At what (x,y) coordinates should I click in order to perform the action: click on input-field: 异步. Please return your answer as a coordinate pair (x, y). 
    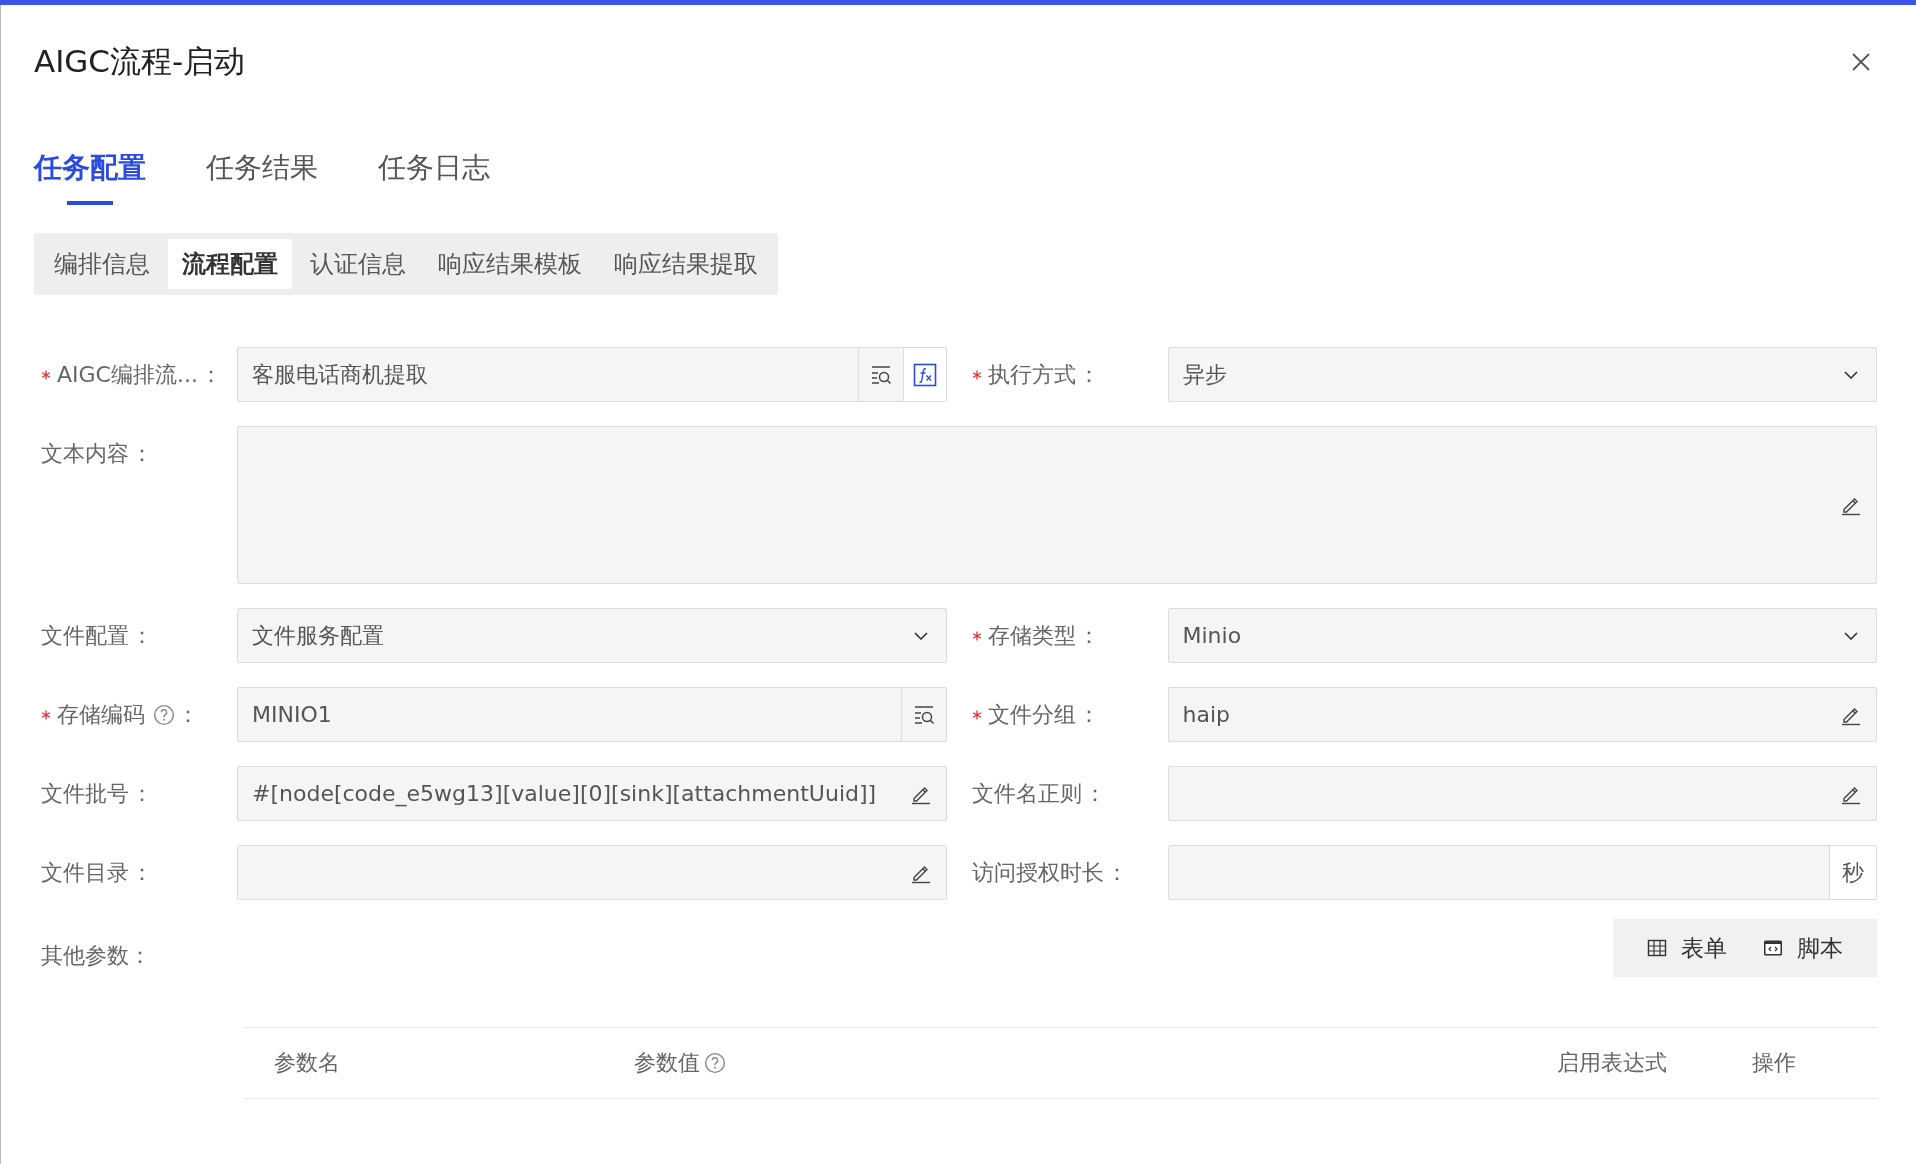
    Looking at the image, I should click on (1522, 374).